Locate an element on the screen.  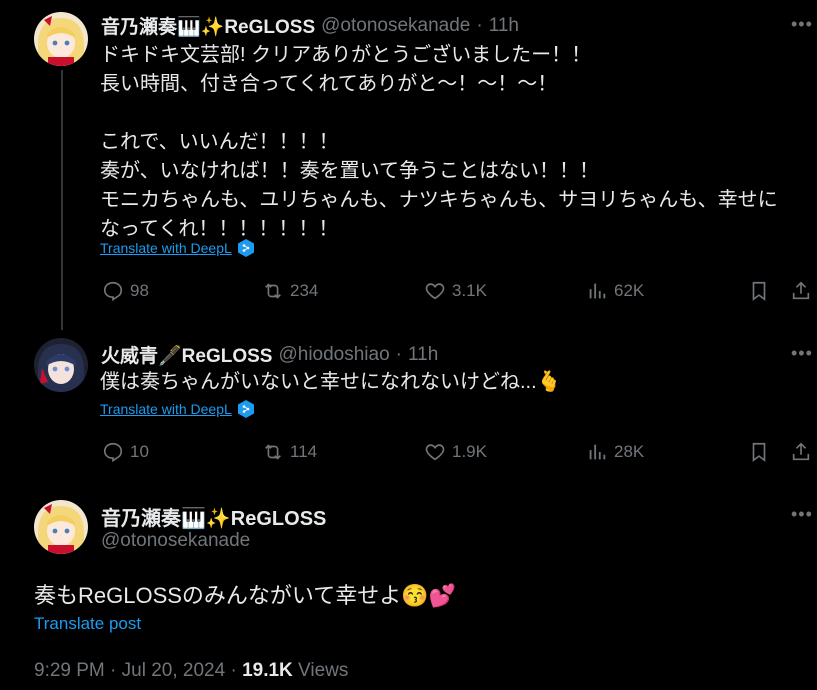
repost-button: 234 is located at coordinates (290, 291).